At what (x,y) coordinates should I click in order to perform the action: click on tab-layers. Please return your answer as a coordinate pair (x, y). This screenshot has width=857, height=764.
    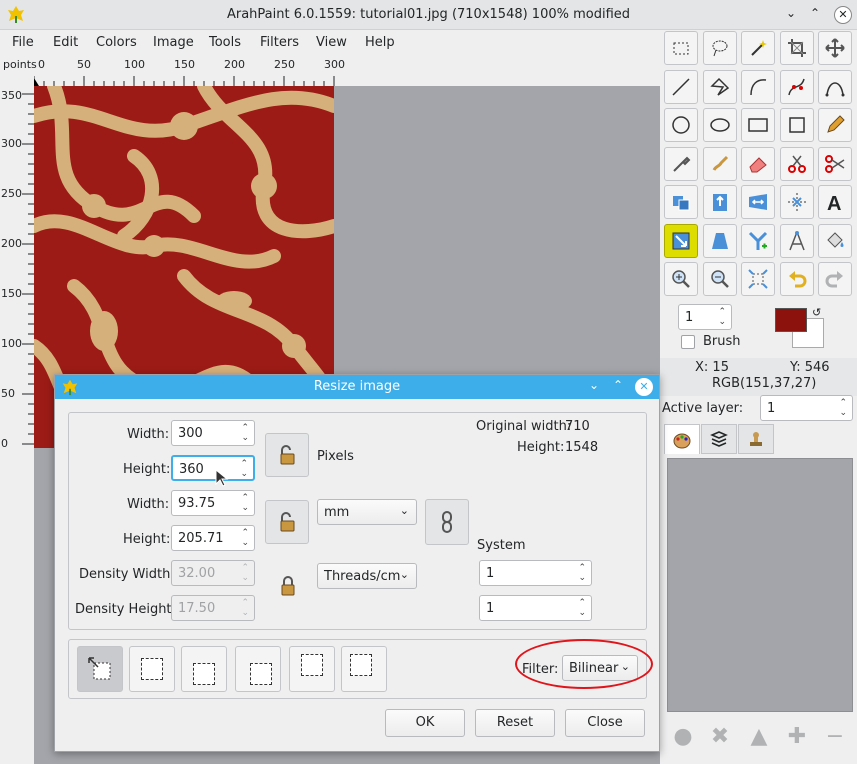
    Looking at the image, I should click on (719, 439).